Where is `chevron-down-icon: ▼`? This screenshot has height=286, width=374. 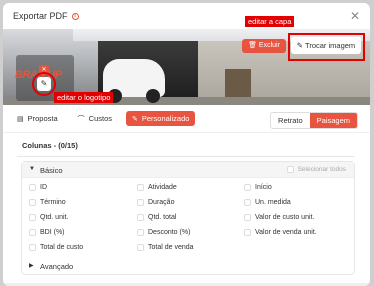 chevron-down-icon: ▼ is located at coordinates (32, 169).